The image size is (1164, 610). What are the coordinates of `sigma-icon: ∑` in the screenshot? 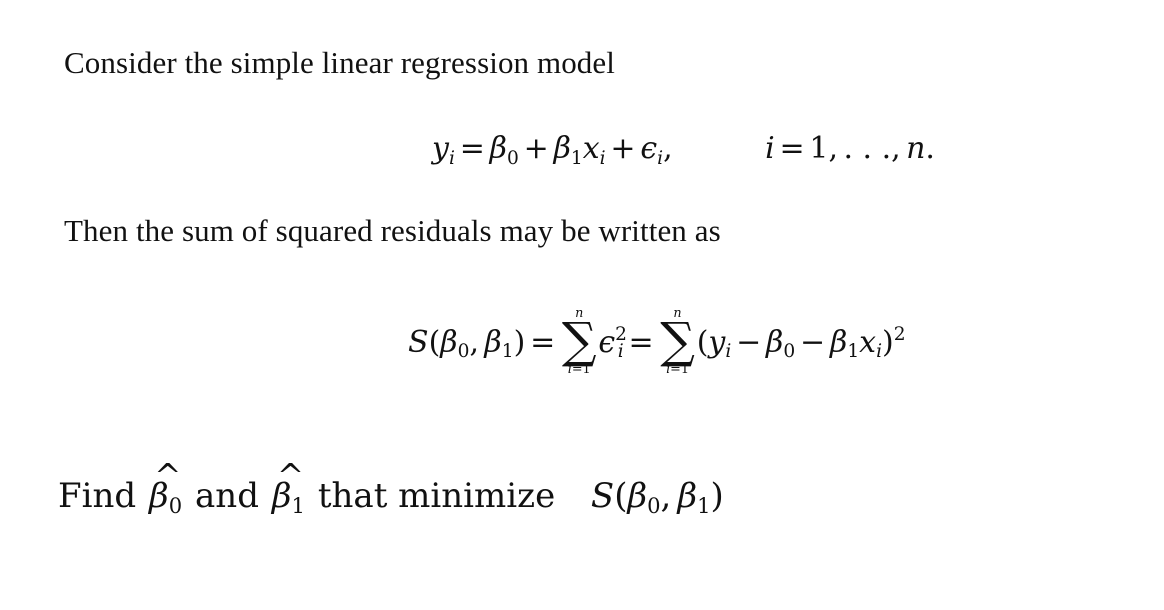 It's located at (579, 341).